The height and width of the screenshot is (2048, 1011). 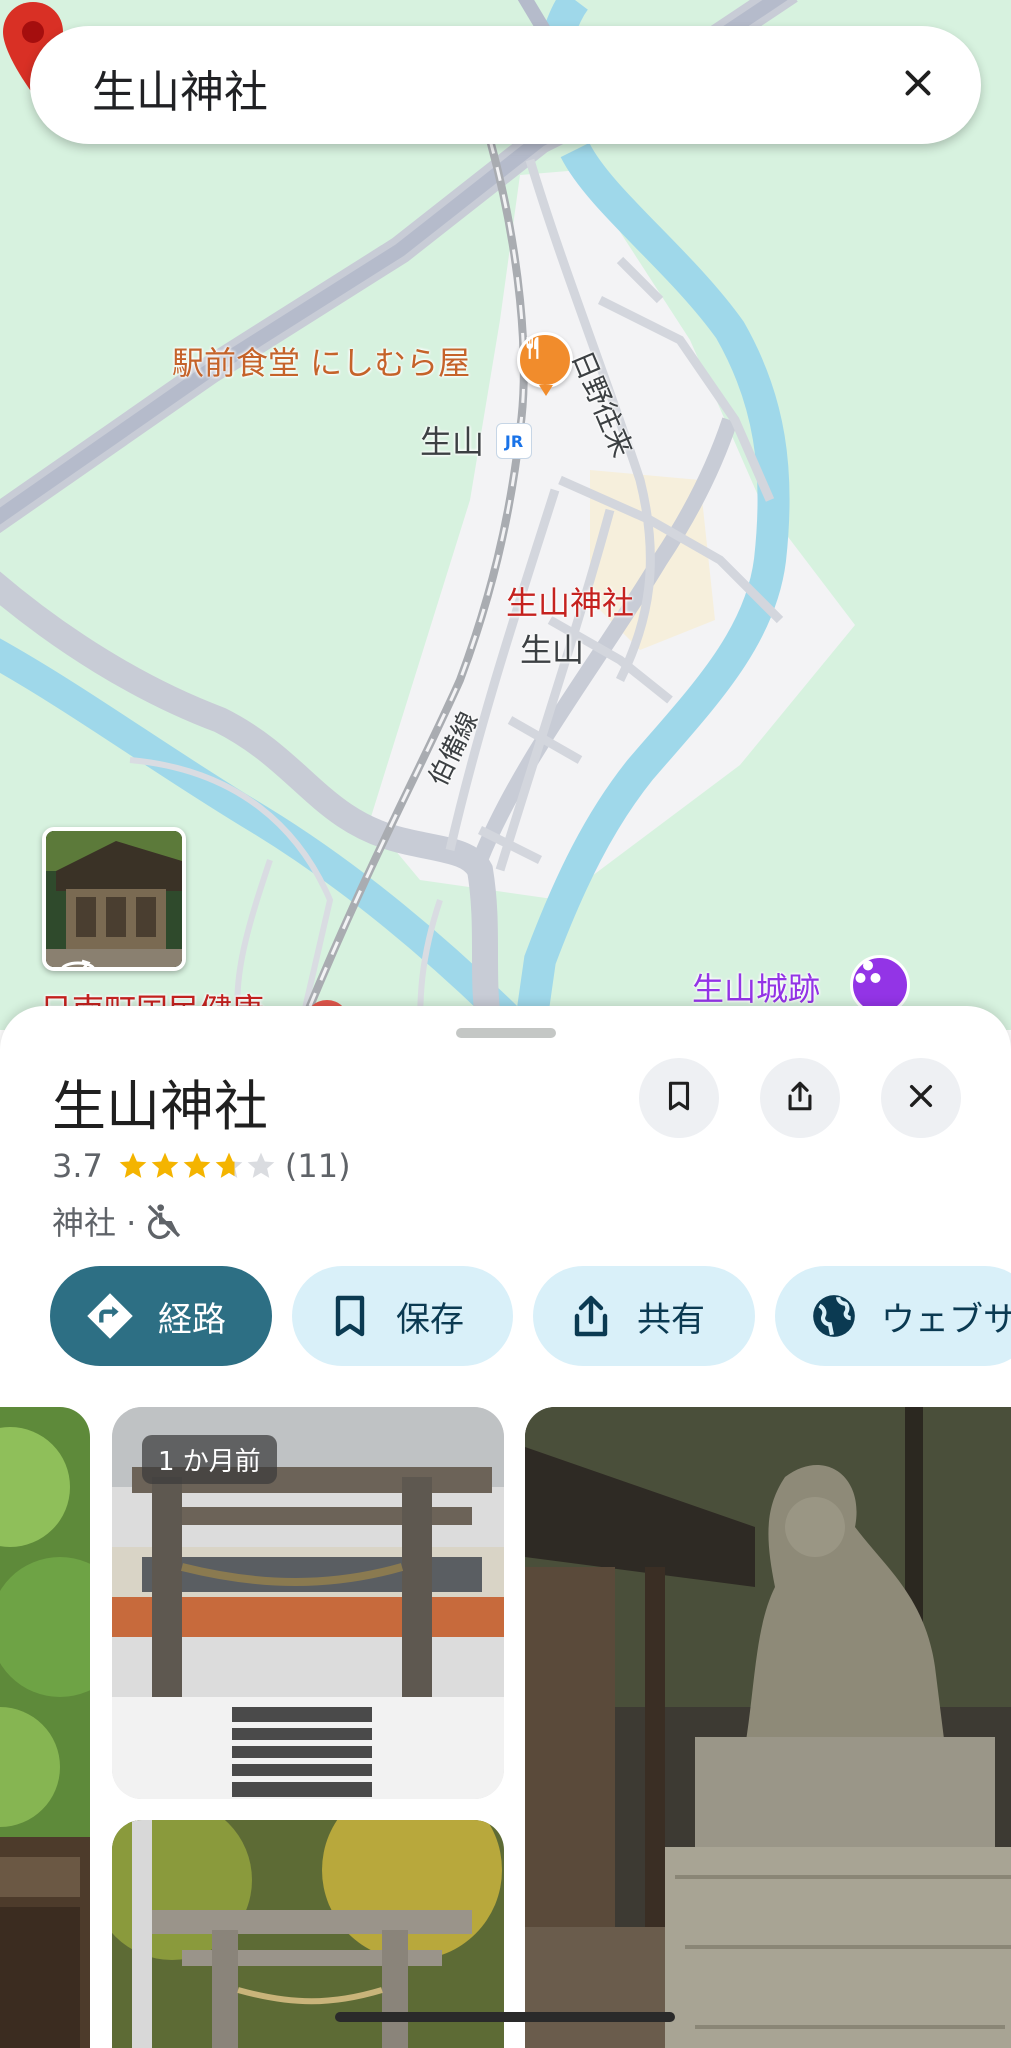 I want to click on share-label: 共有, so click(x=671, y=1319).